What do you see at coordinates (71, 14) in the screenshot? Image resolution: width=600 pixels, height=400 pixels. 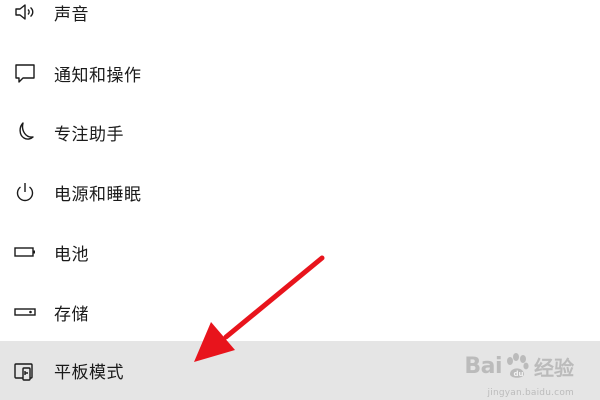 I see `nav-item-label: 声音` at bounding box center [71, 14].